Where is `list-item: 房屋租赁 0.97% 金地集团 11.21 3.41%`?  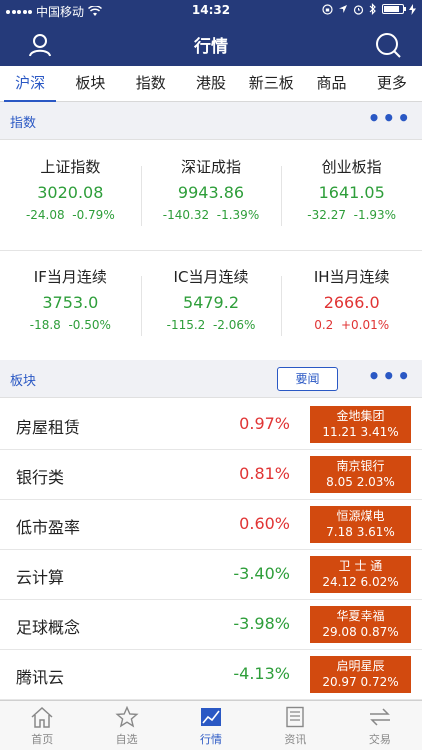 list-item: 房屋租赁 0.97% 金地集团 11.21 3.41% is located at coordinates (211, 425).